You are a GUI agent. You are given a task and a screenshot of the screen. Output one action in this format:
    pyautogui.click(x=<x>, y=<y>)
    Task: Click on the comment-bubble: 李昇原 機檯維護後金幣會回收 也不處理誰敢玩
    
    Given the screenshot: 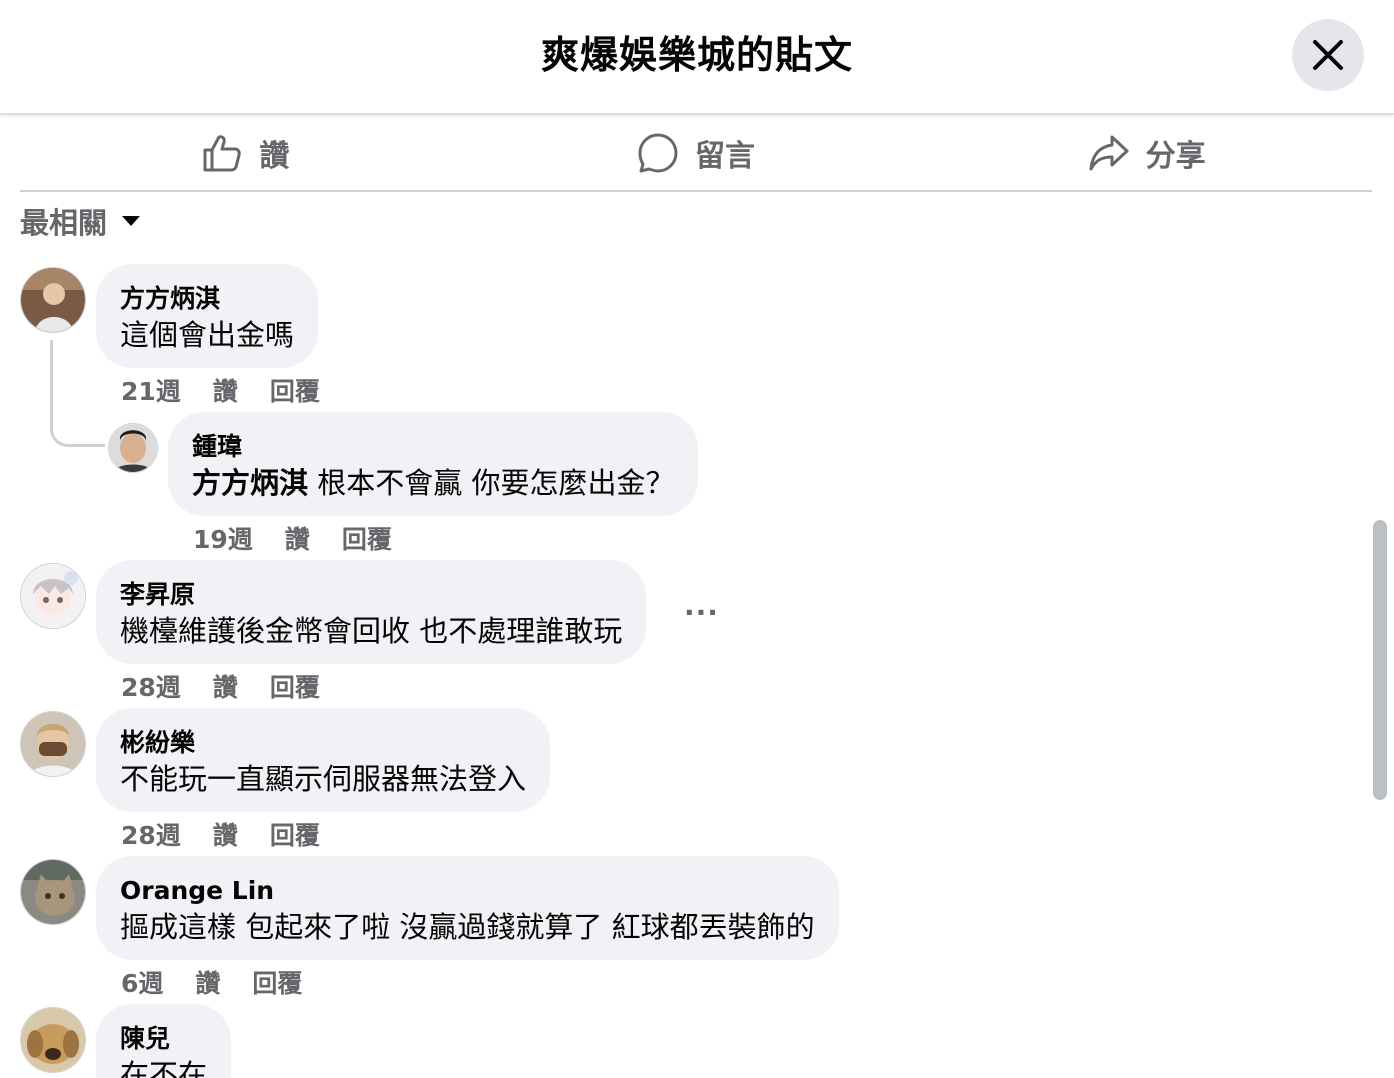 What is the action you would take?
    pyautogui.click(x=371, y=612)
    